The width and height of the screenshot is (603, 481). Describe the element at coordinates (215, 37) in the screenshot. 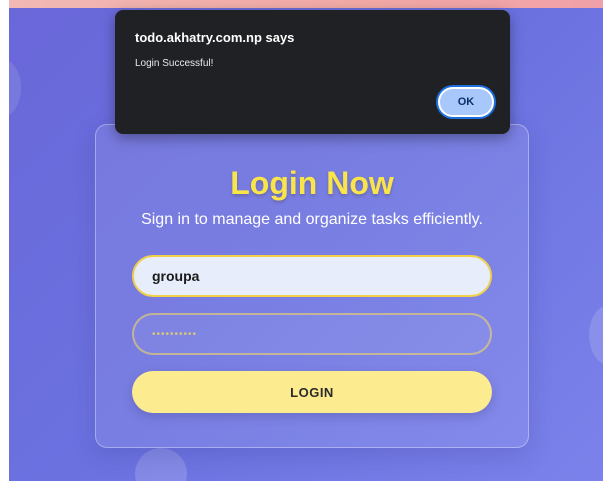

I see `dialog-origin: todo.akhatry.com.np says` at that location.